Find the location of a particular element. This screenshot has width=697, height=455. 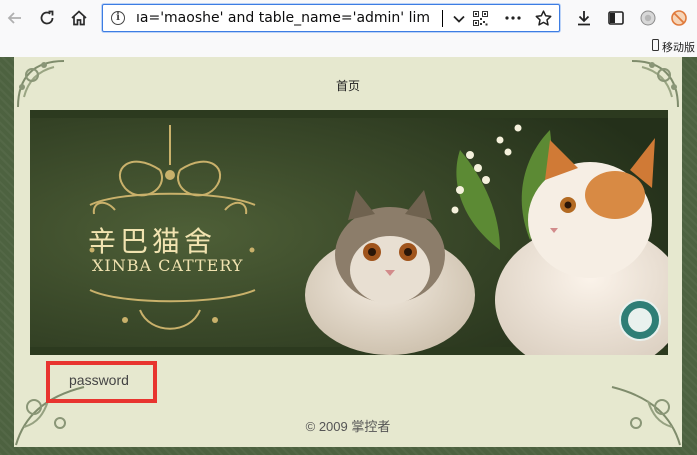

blocker-extension-button is located at coordinates (679, 18).